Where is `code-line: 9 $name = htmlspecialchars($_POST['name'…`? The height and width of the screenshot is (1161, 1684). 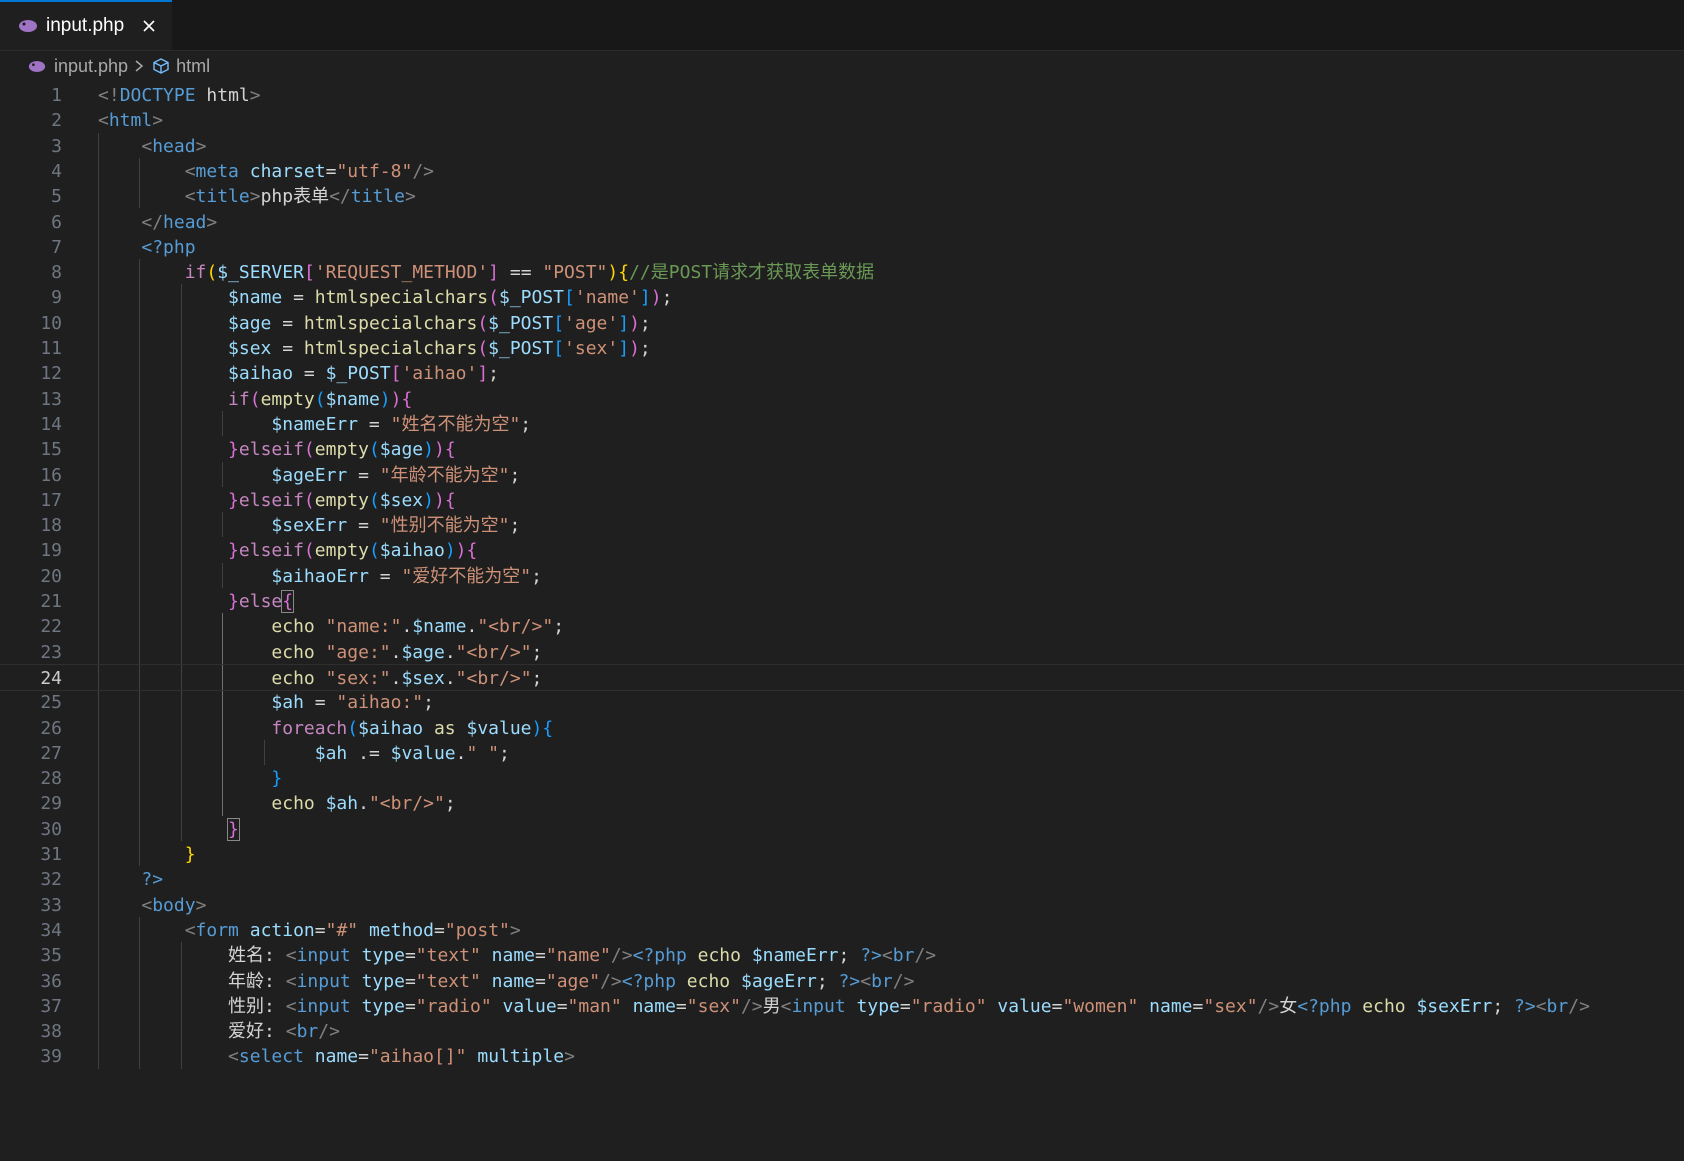 code-line: 9 $name = htmlspecialchars($_POST['name'… is located at coordinates (842, 297).